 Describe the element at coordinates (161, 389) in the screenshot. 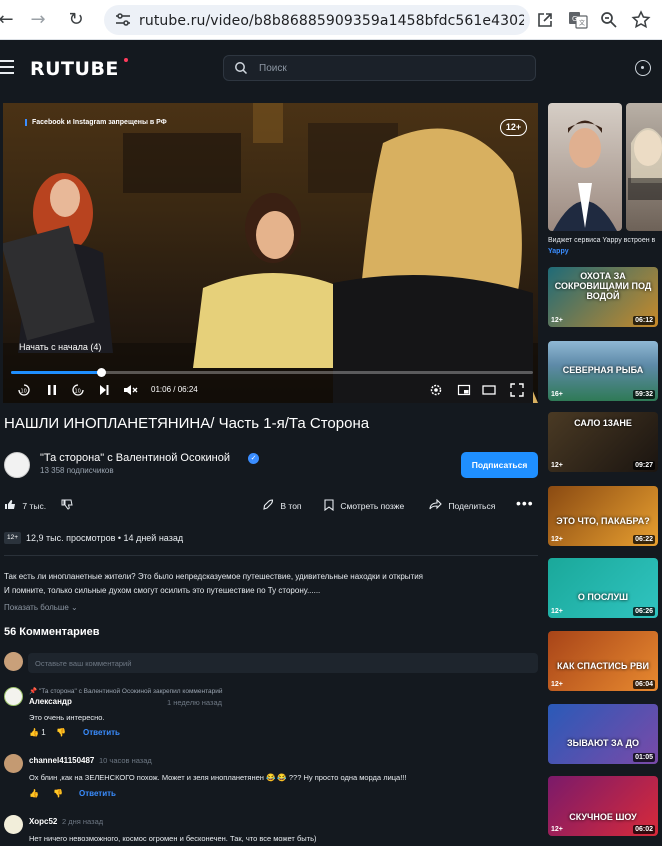

I see `current-time: 01:06` at that location.